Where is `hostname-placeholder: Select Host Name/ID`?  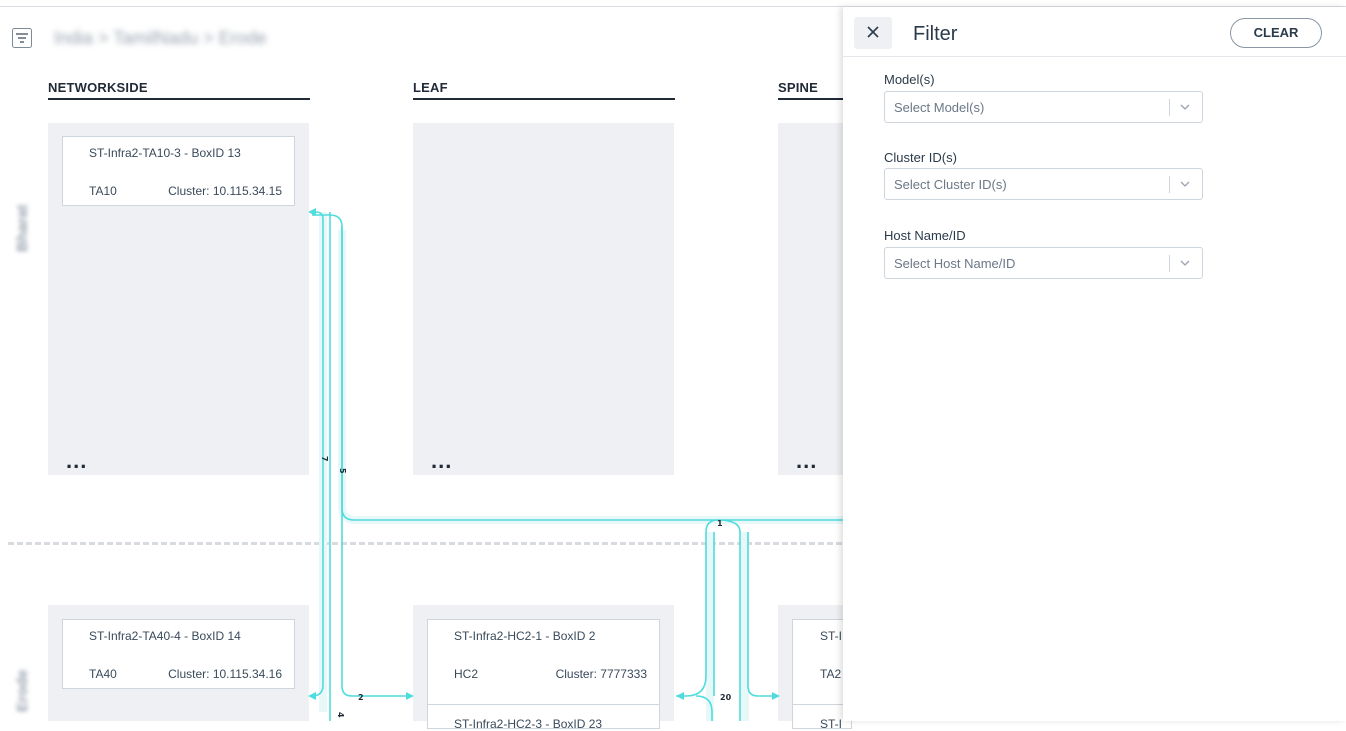
hostname-placeholder: Select Host Name/ID is located at coordinates (955, 263).